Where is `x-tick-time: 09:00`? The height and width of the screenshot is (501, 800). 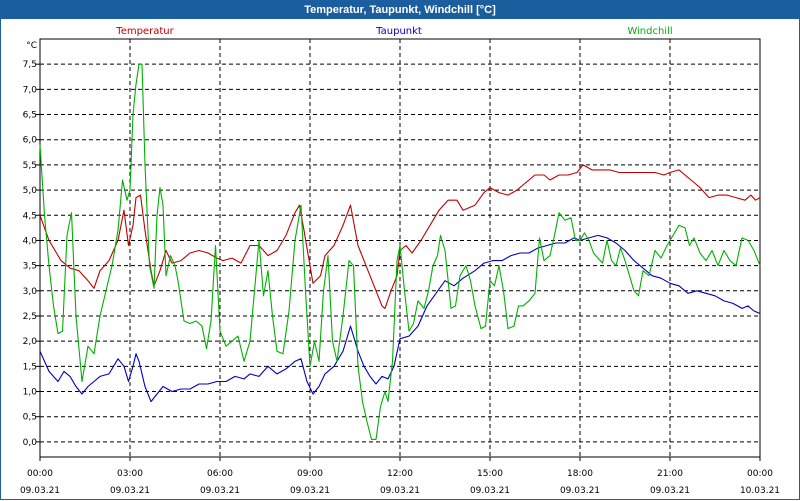
x-tick-time: 09:00 is located at coordinates (310, 474).